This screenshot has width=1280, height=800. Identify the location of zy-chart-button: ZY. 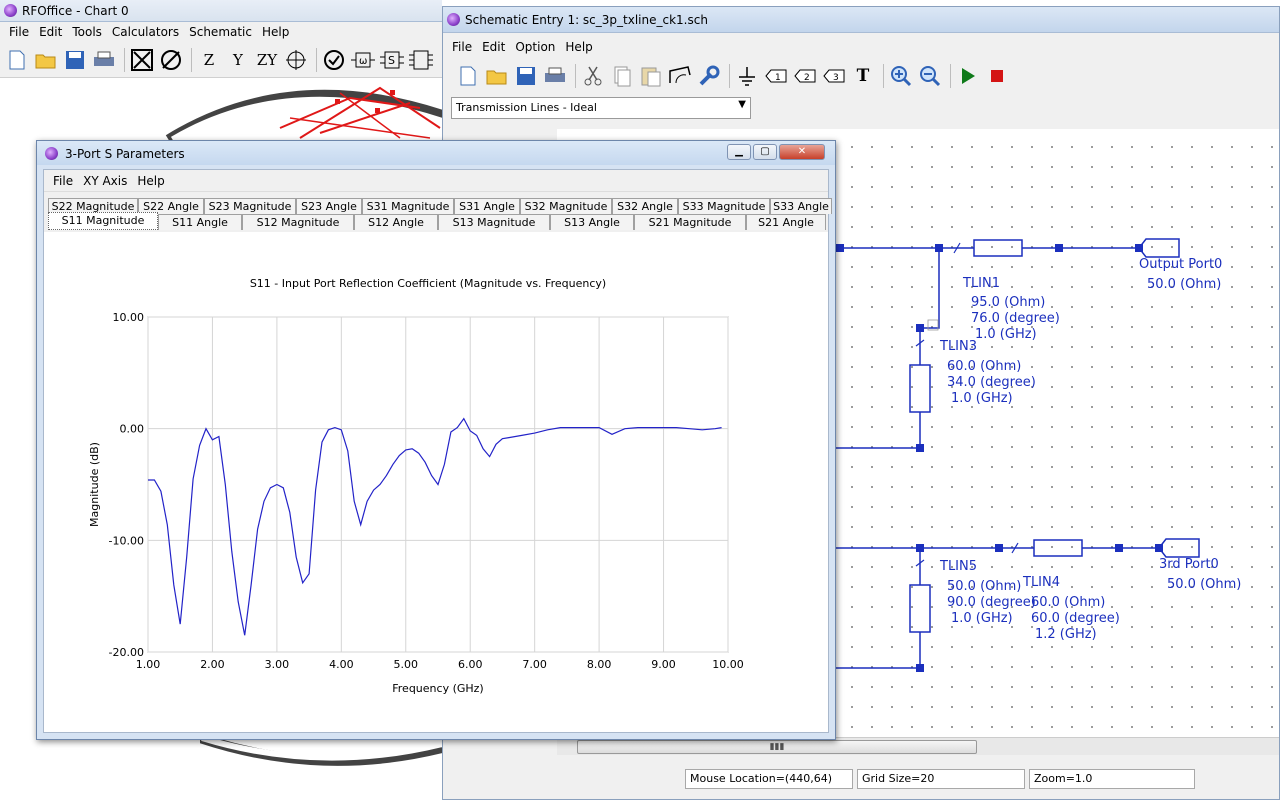
(267, 60).